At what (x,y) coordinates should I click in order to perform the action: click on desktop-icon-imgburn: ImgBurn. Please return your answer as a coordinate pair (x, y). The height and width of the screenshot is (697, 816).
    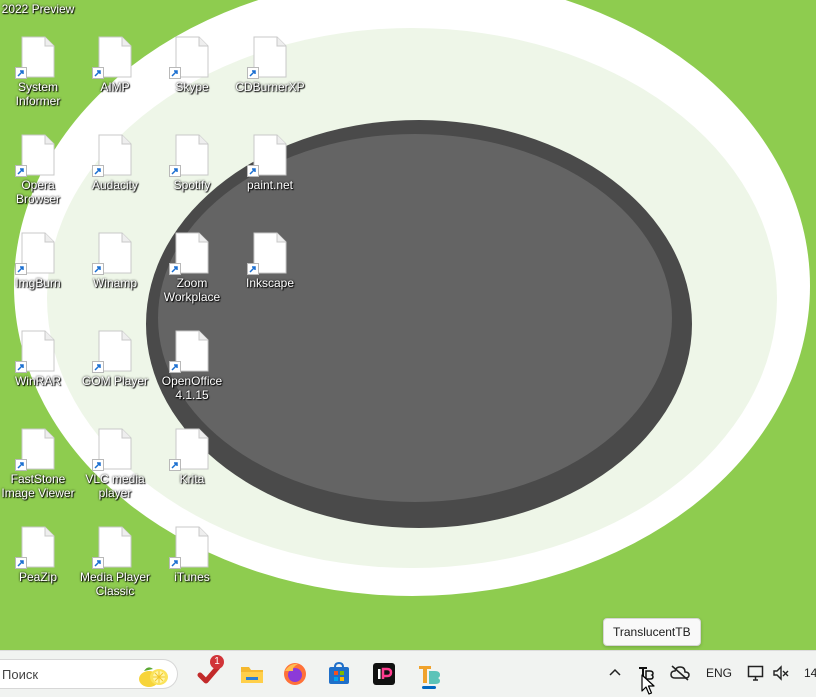
    Looking at the image, I should click on (38, 261).